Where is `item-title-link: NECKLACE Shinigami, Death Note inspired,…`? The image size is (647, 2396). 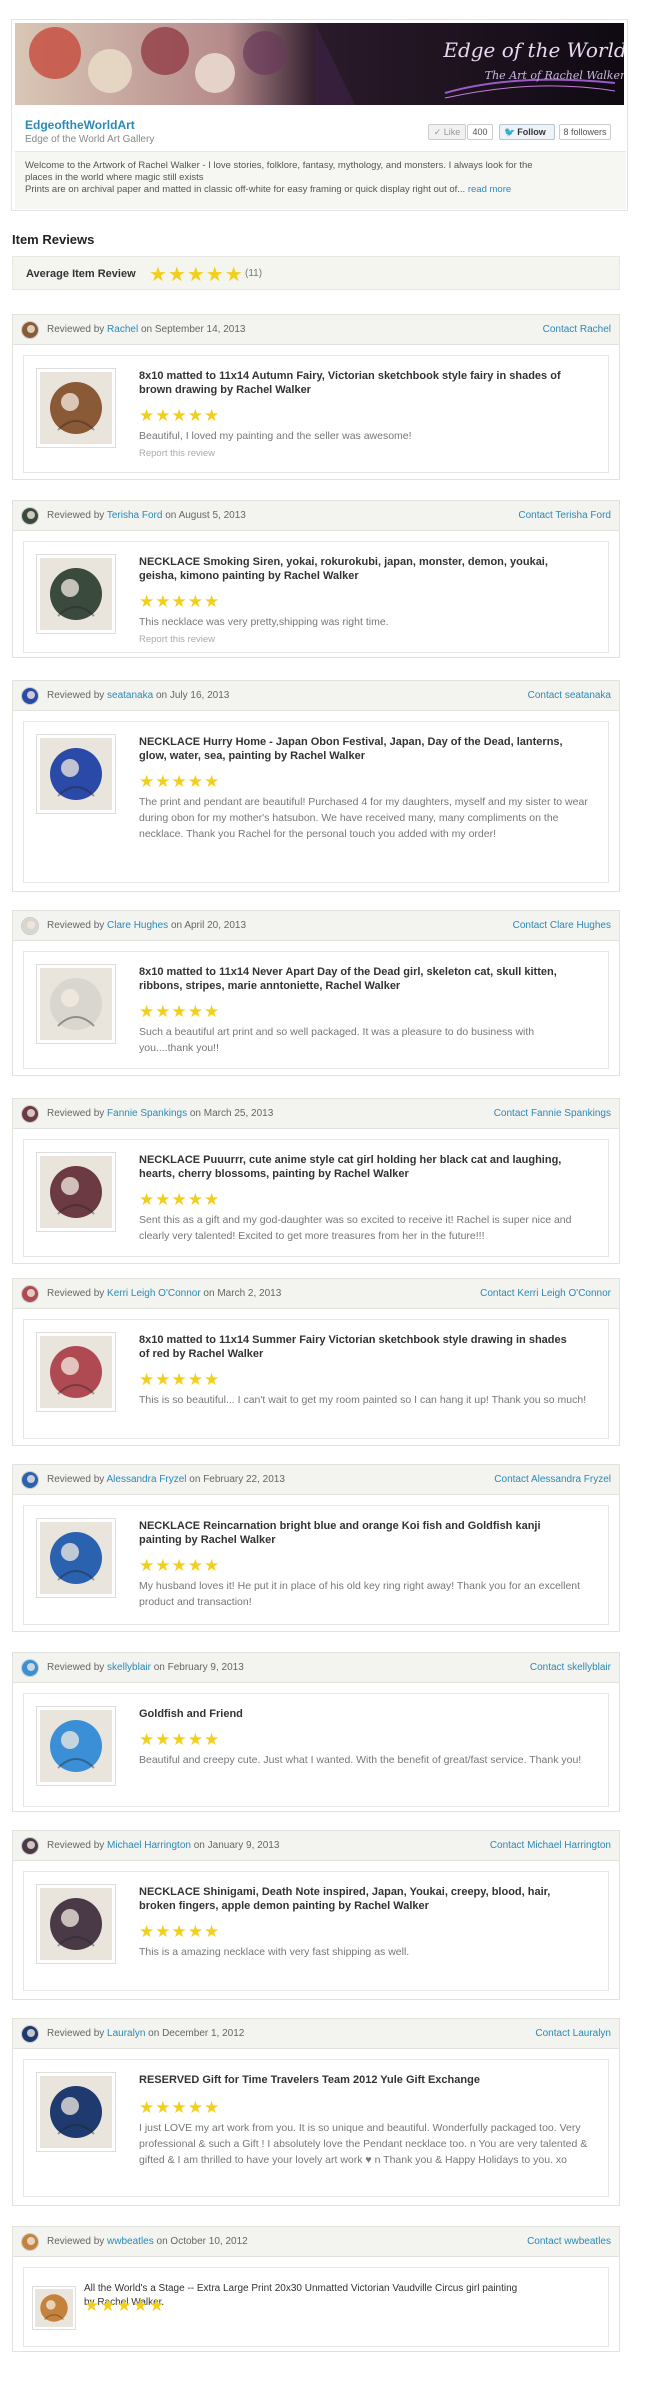
item-title-link: NECKLACE Shinigami, Death Note inspired,… is located at coordinates (359, 1899).